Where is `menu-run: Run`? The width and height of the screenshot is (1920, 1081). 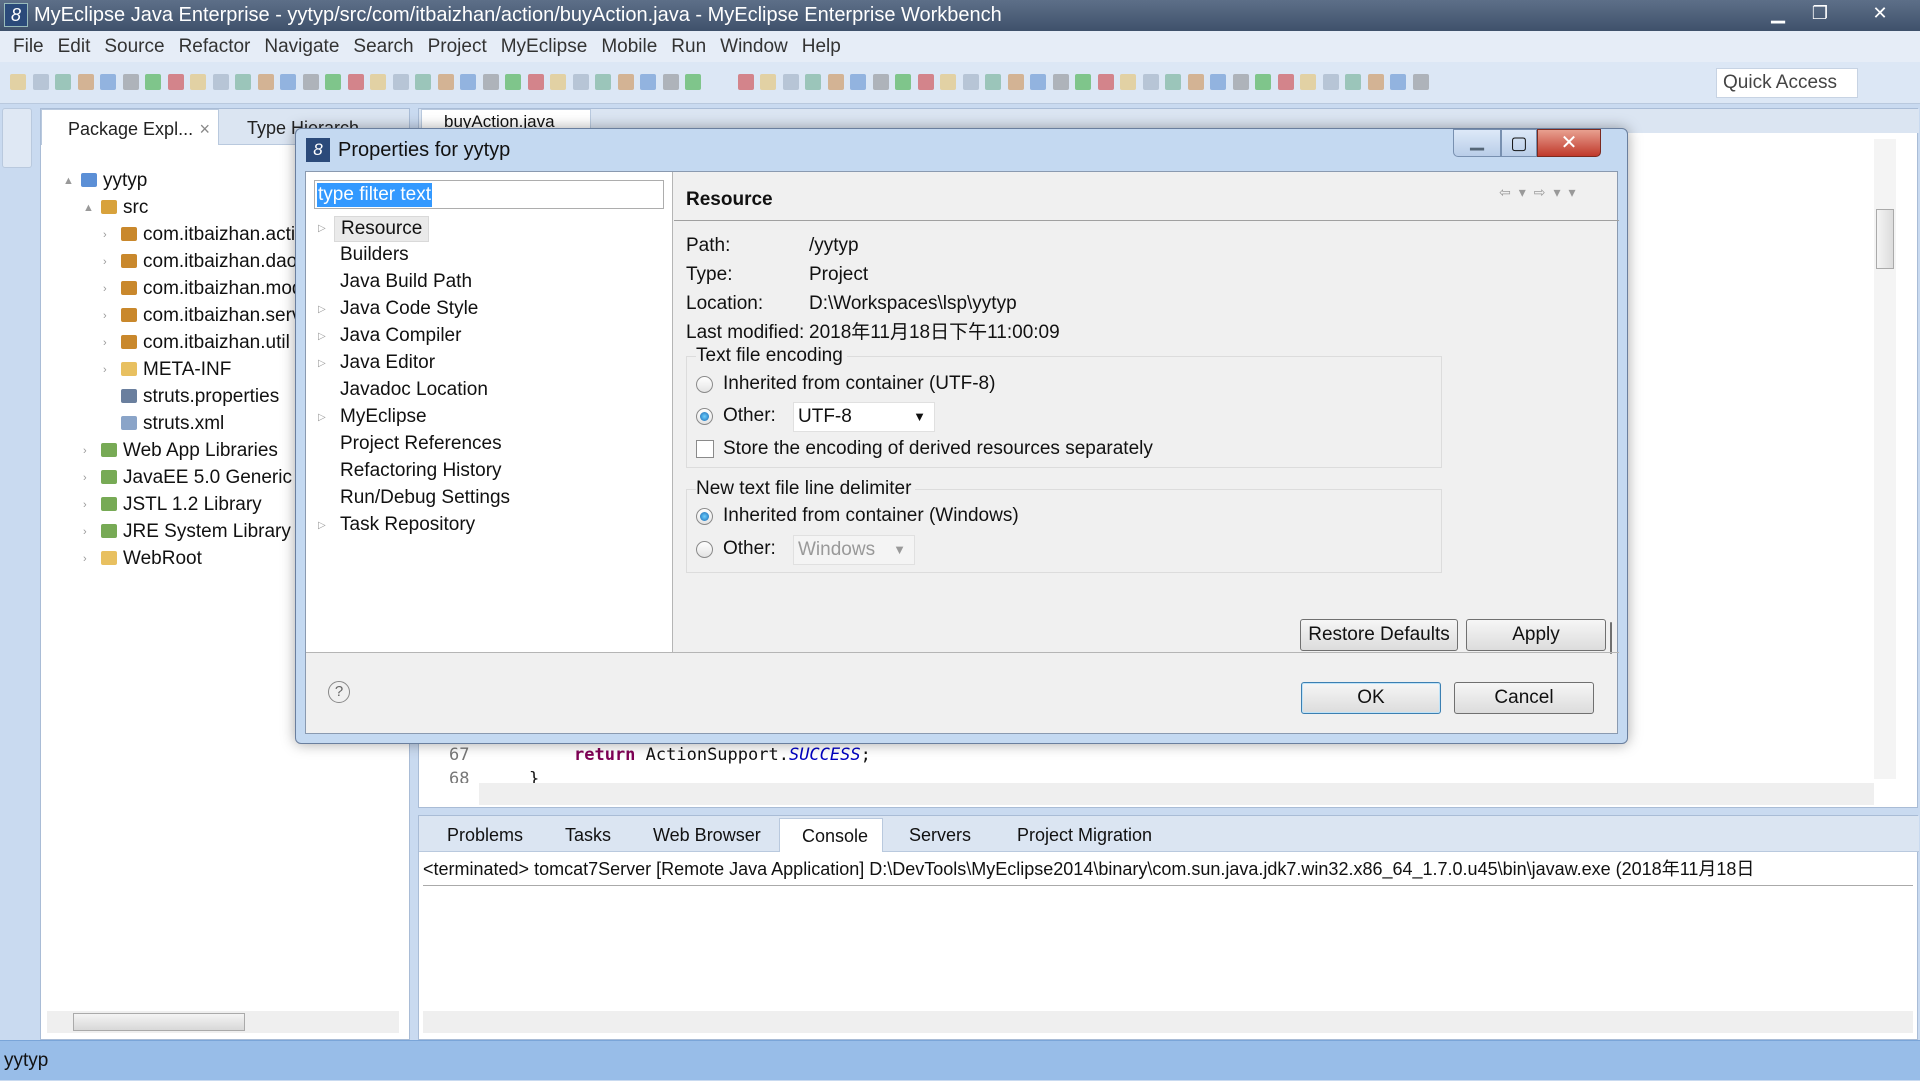
menu-run: Run is located at coordinates (688, 46).